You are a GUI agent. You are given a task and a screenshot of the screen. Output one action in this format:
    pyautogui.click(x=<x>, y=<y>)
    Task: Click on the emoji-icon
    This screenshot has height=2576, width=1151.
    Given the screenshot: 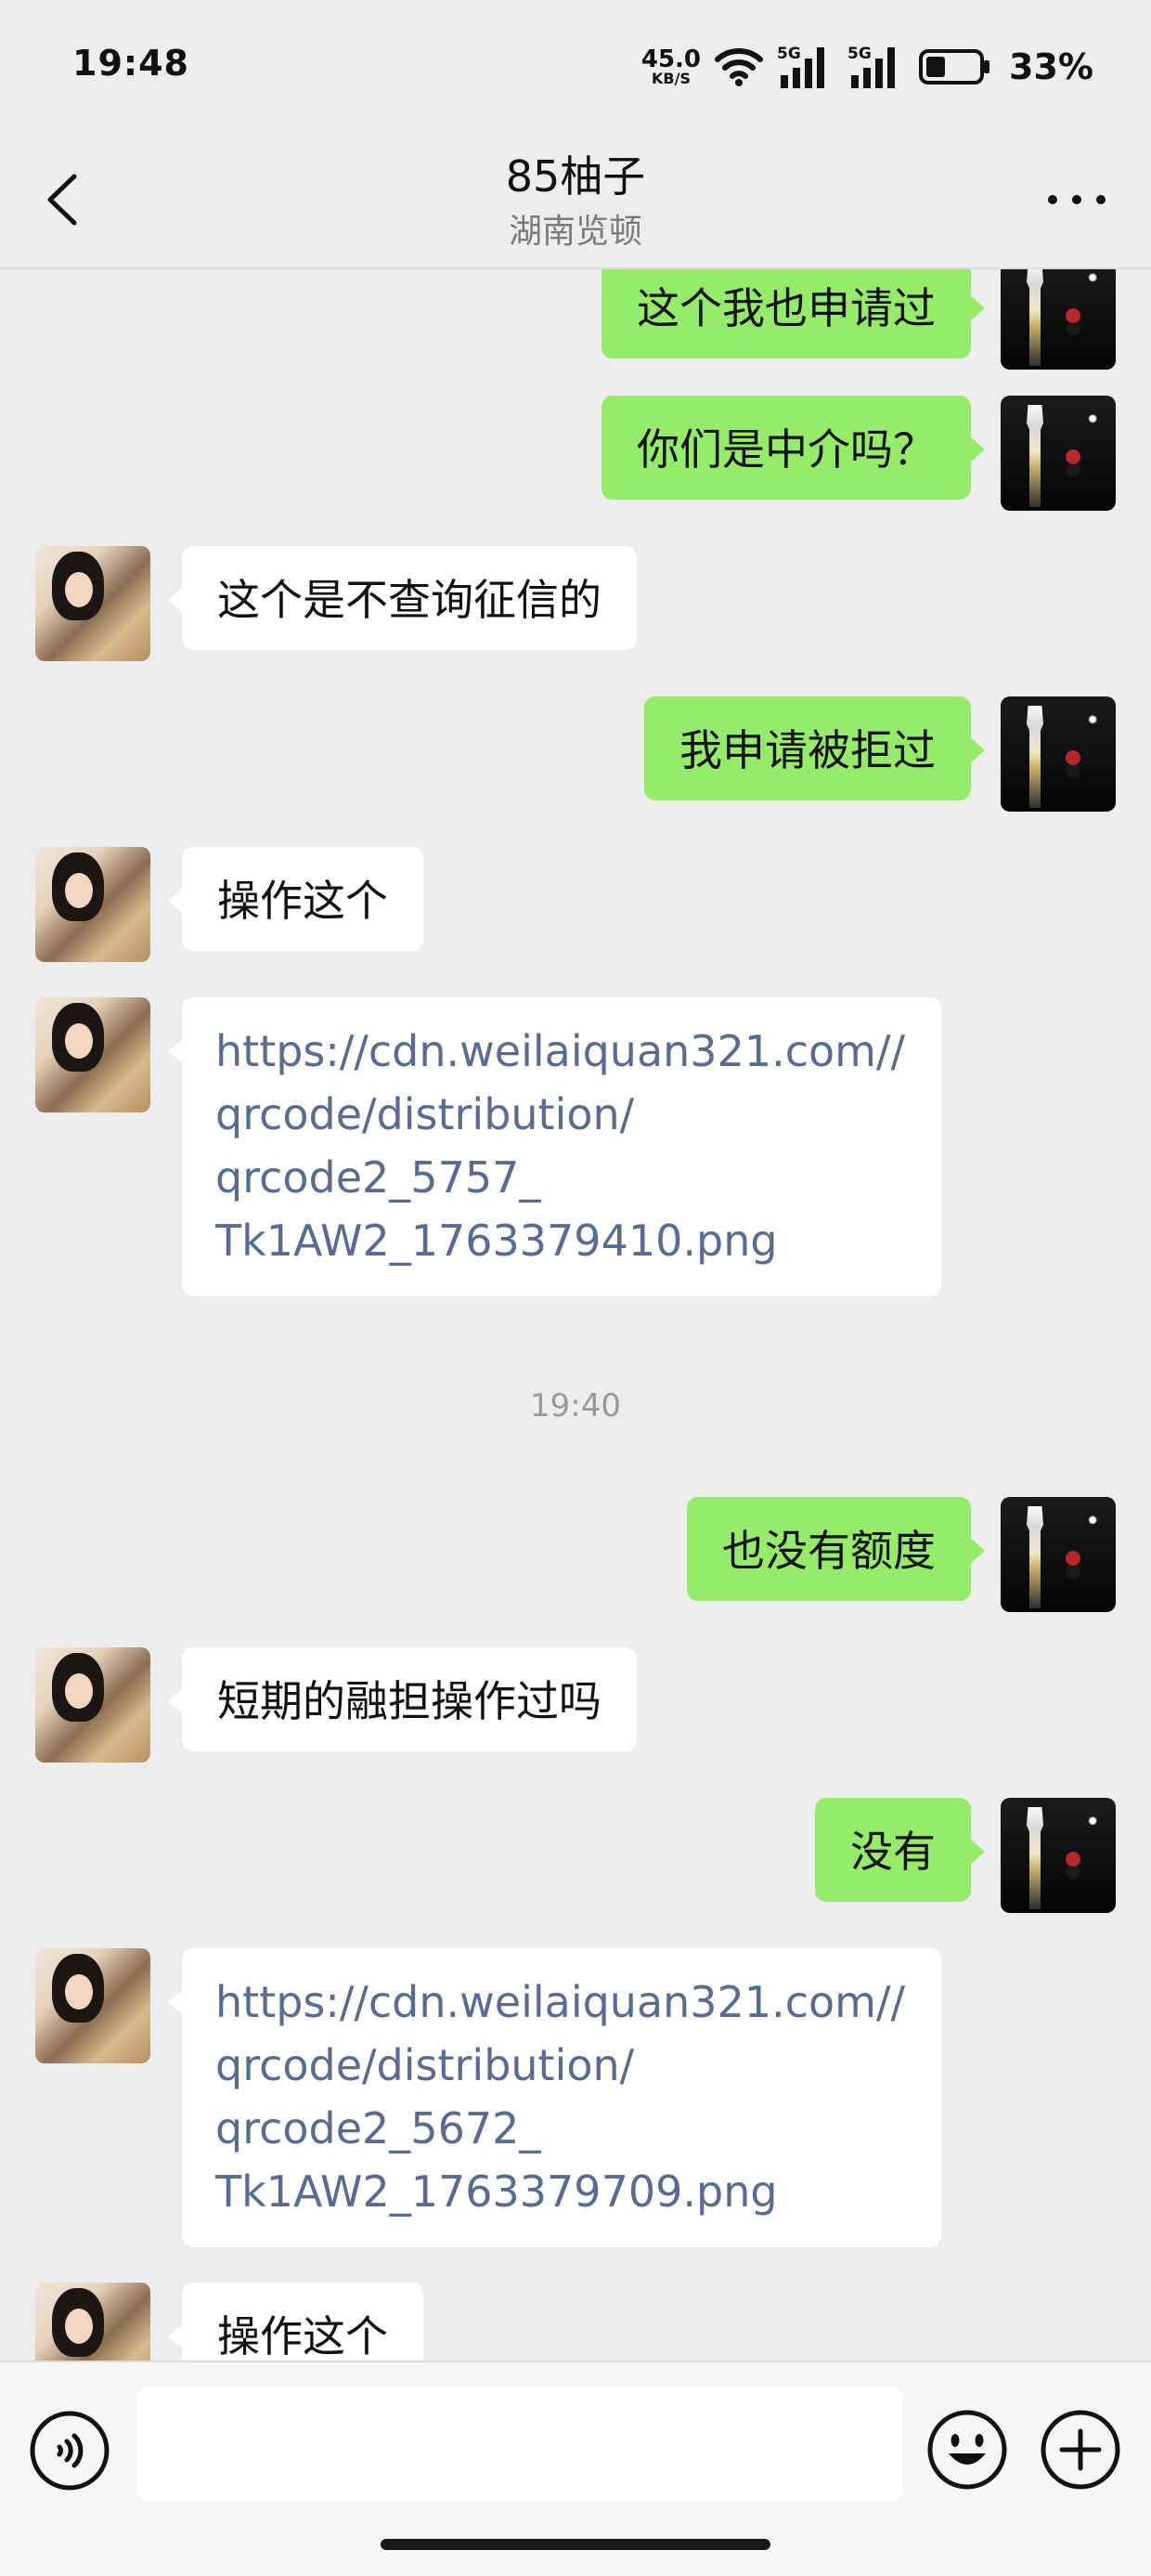 What is the action you would take?
    pyautogui.click(x=967, y=2450)
    